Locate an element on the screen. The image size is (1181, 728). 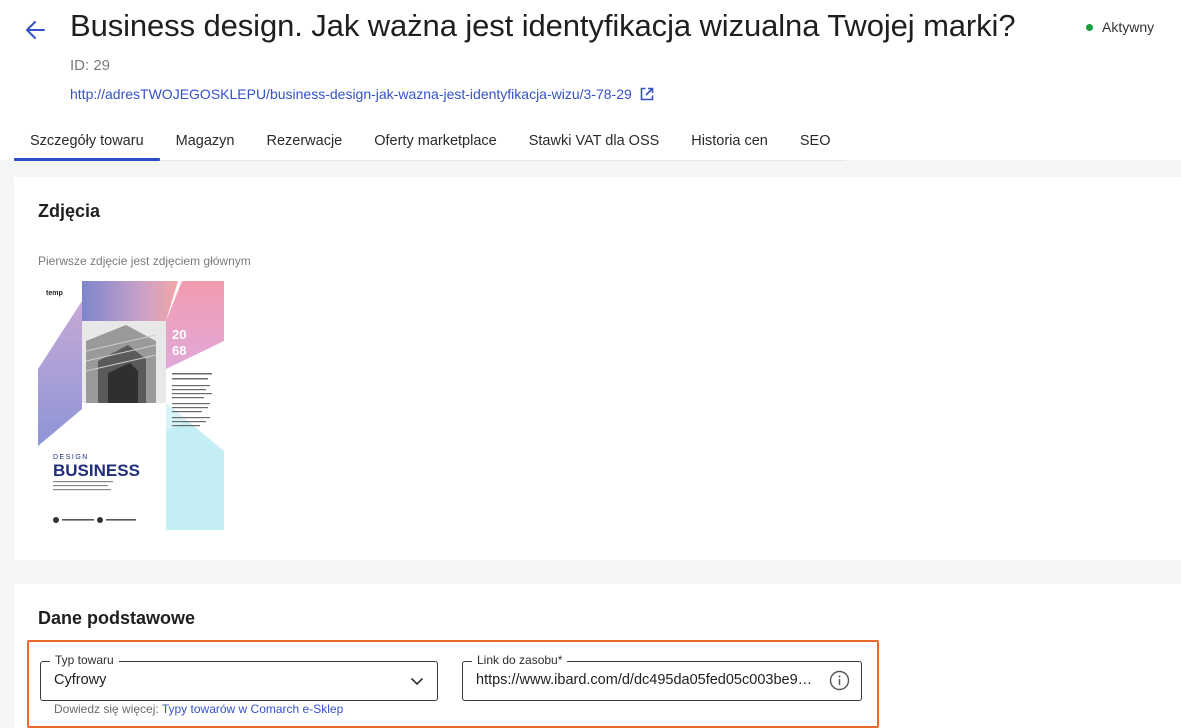
status-dot-icon is located at coordinates (1089, 27).